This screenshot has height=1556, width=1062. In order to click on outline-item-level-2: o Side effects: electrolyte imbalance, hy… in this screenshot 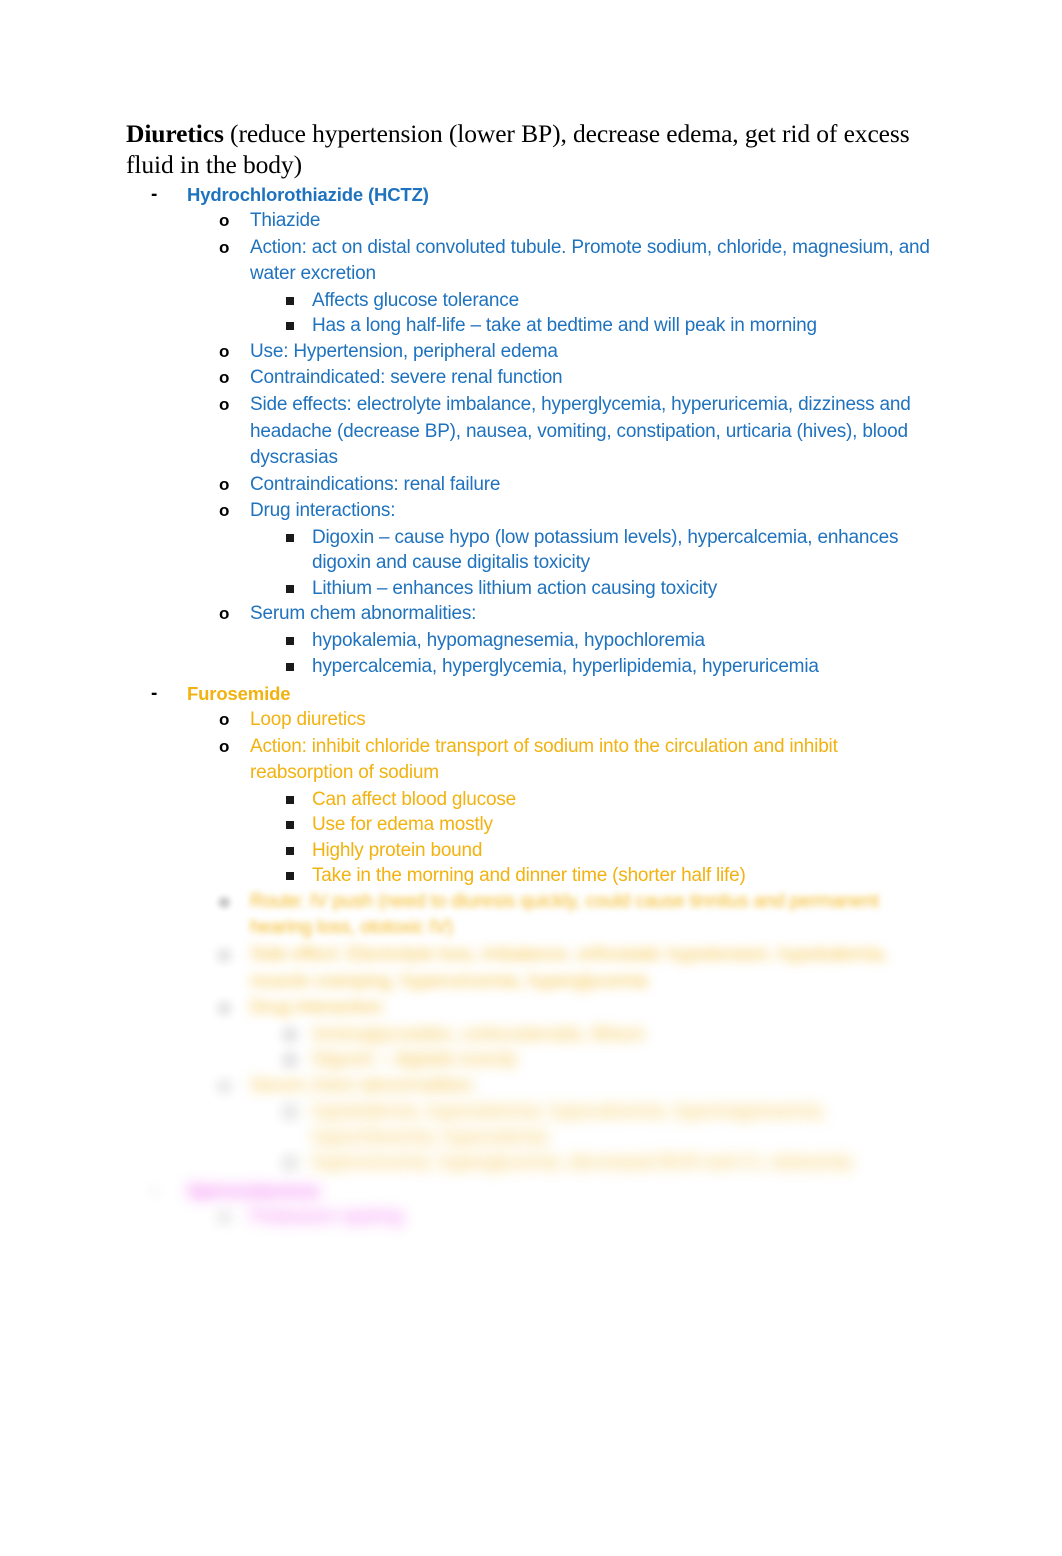, I will do `click(532, 432)`.